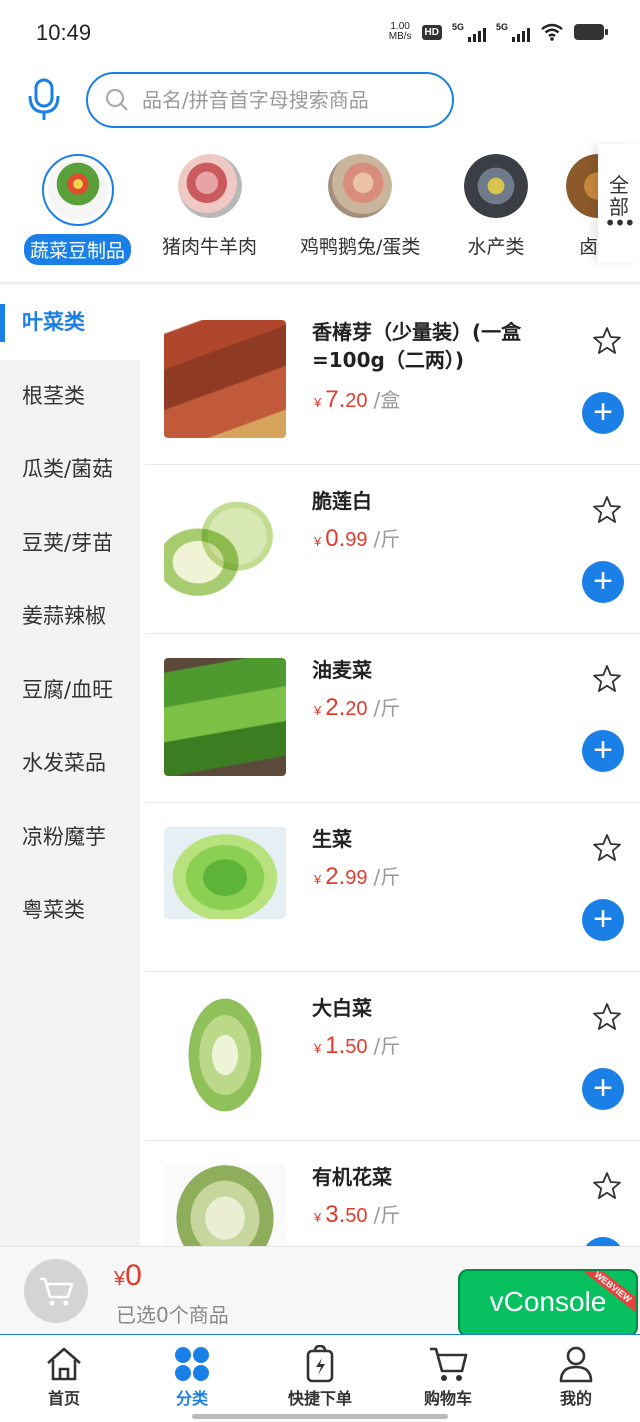 Image resolution: width=640 pixels, height=1422 pixels. I want to click on quick-order-icon, so click(320, 1364).